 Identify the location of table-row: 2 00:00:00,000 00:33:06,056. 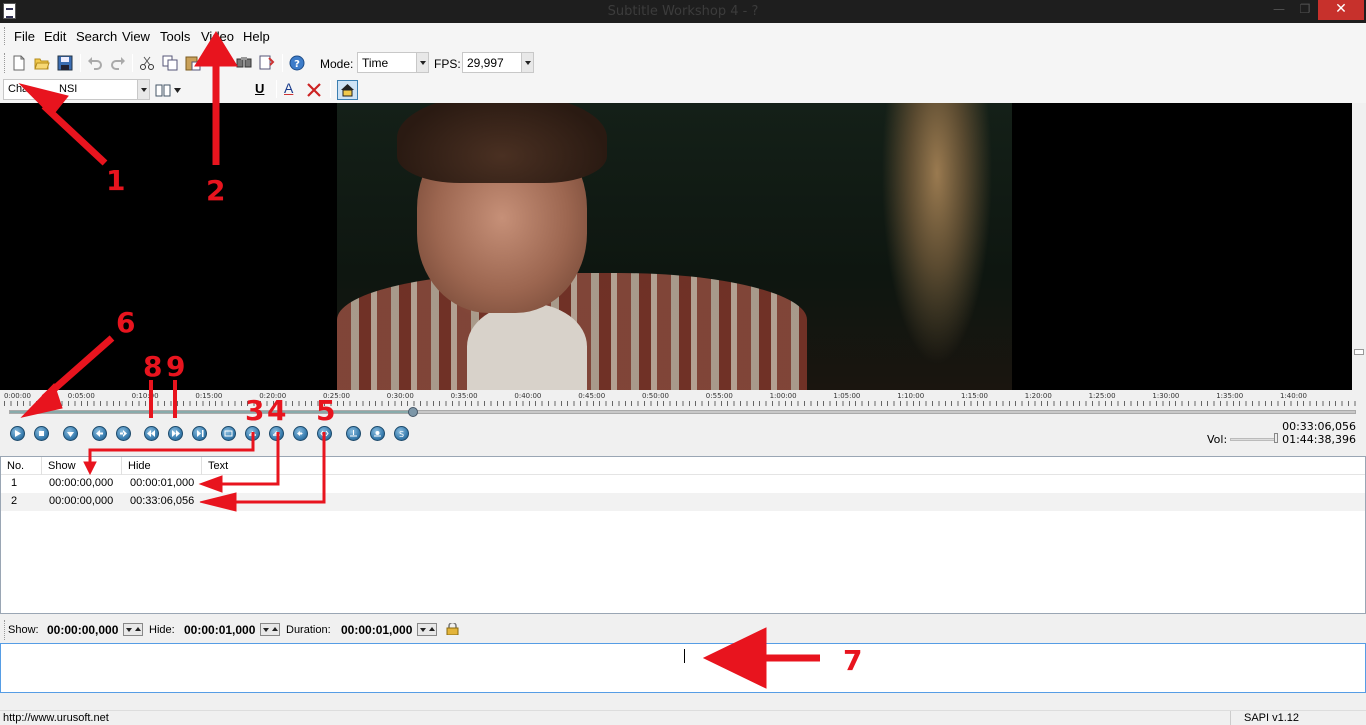
(683, 502).